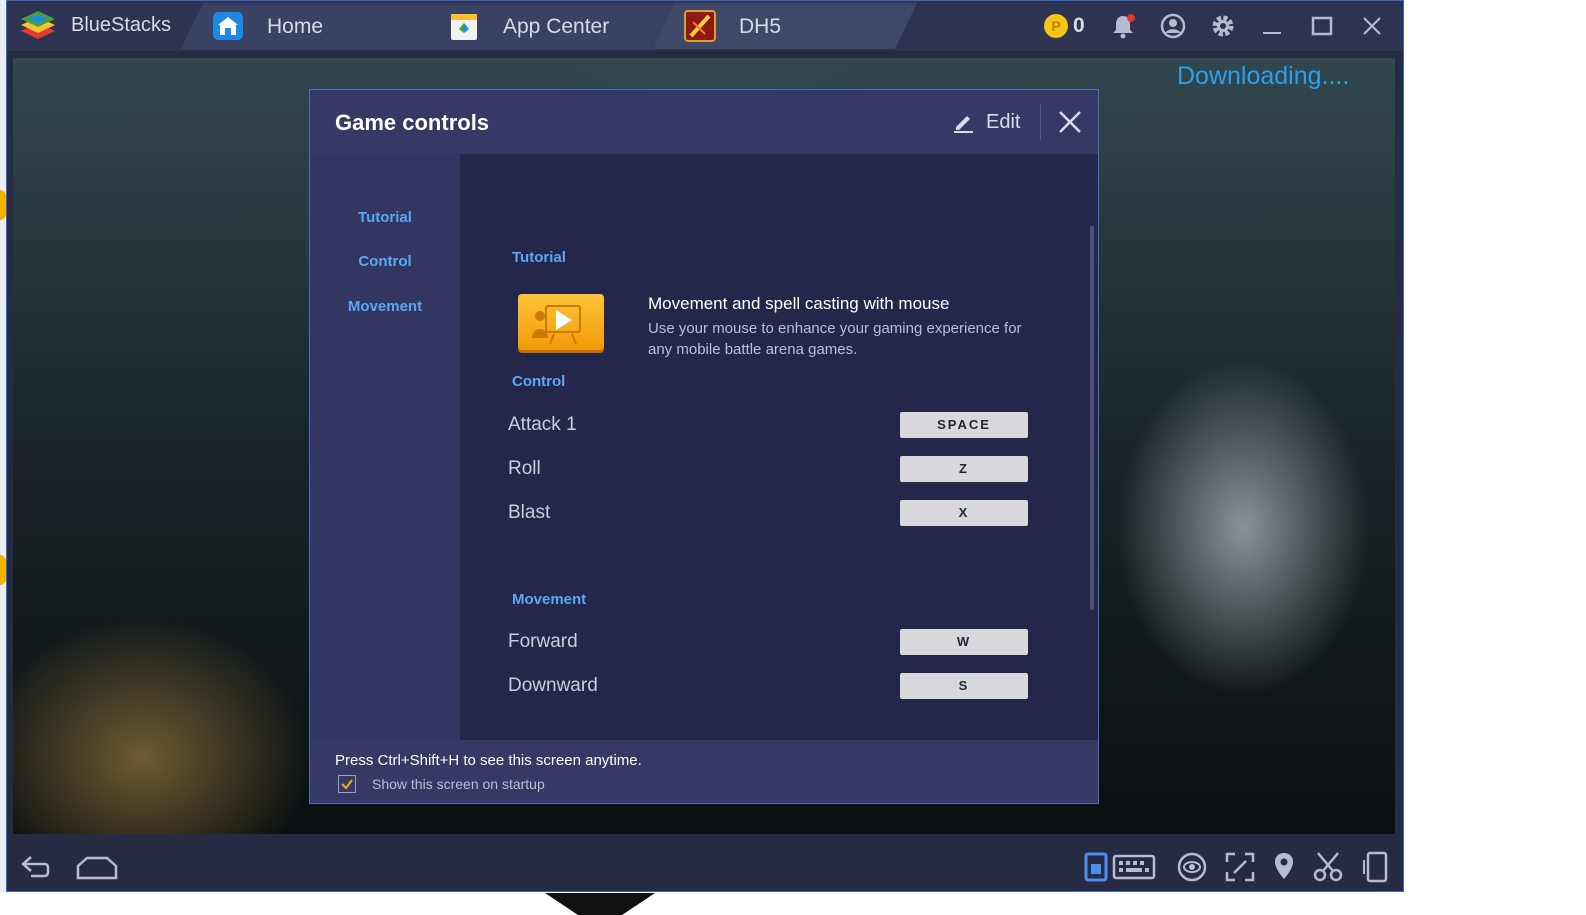 This screenshot has height=915, width=1586. What do you see at coordinates (543, 641) in the screenshot?
I see `movement-name: Forward` at bounding box center [543, 641].